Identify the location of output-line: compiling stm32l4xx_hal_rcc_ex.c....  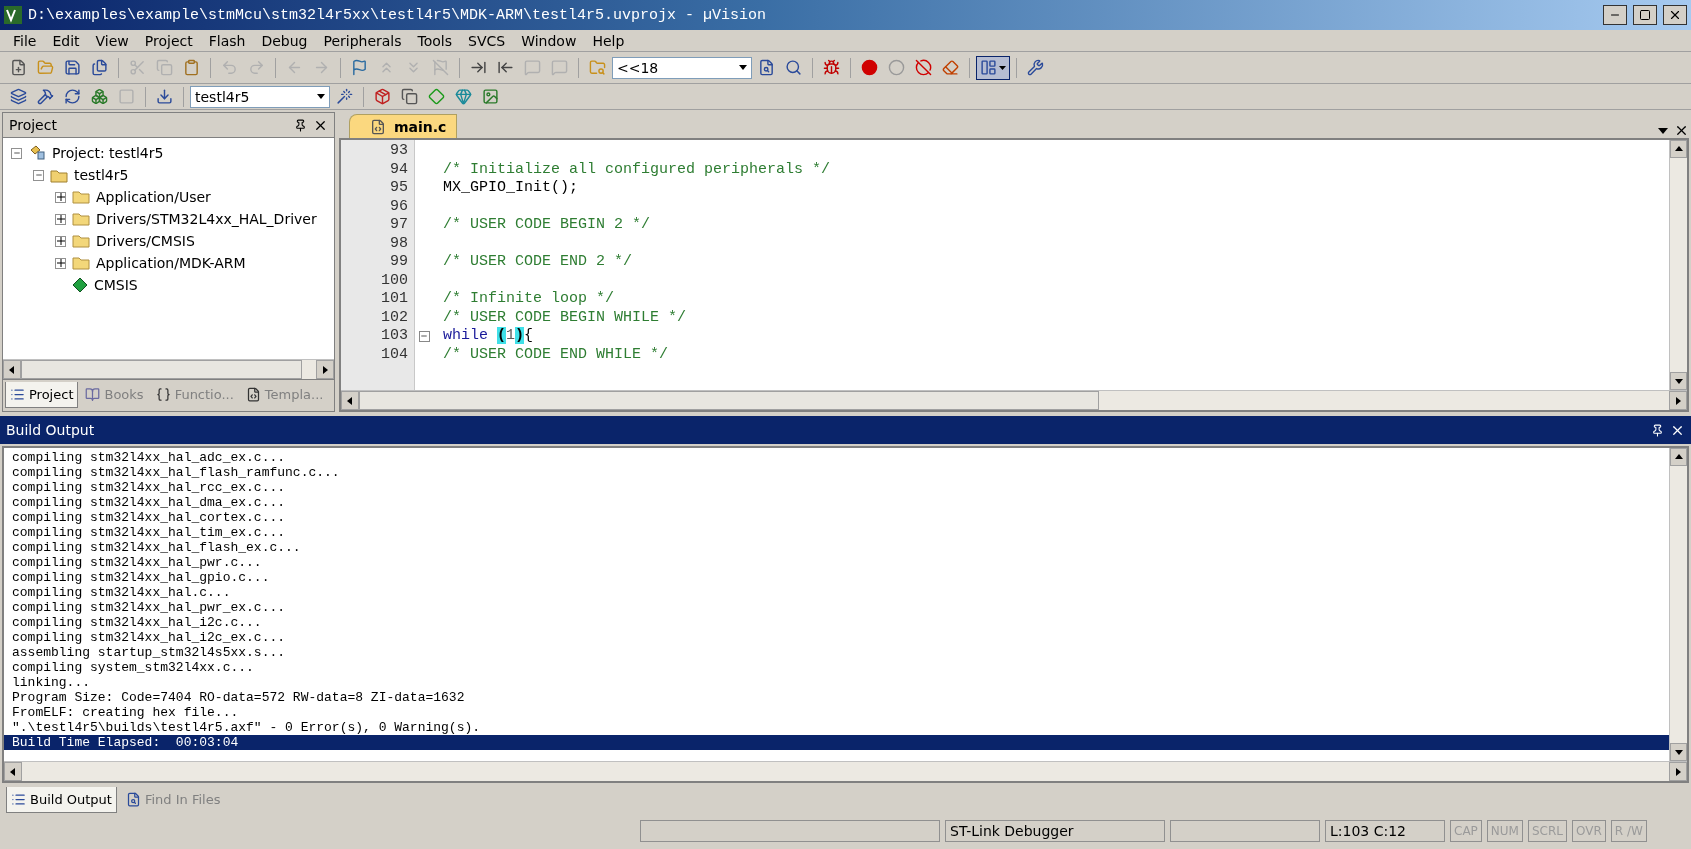
(149, 487).